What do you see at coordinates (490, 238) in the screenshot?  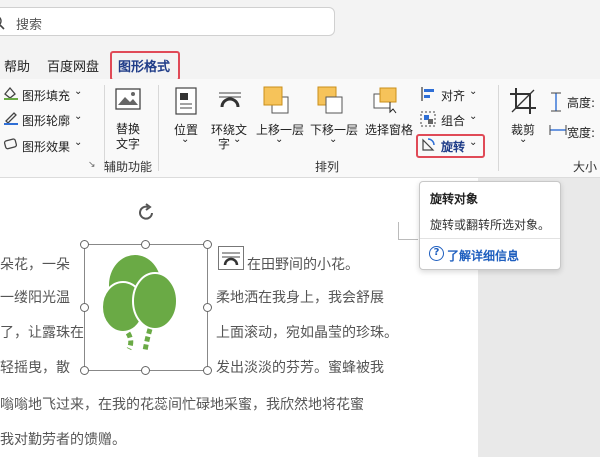 I see `tooltip-divider` at bounding box center [490, 238].